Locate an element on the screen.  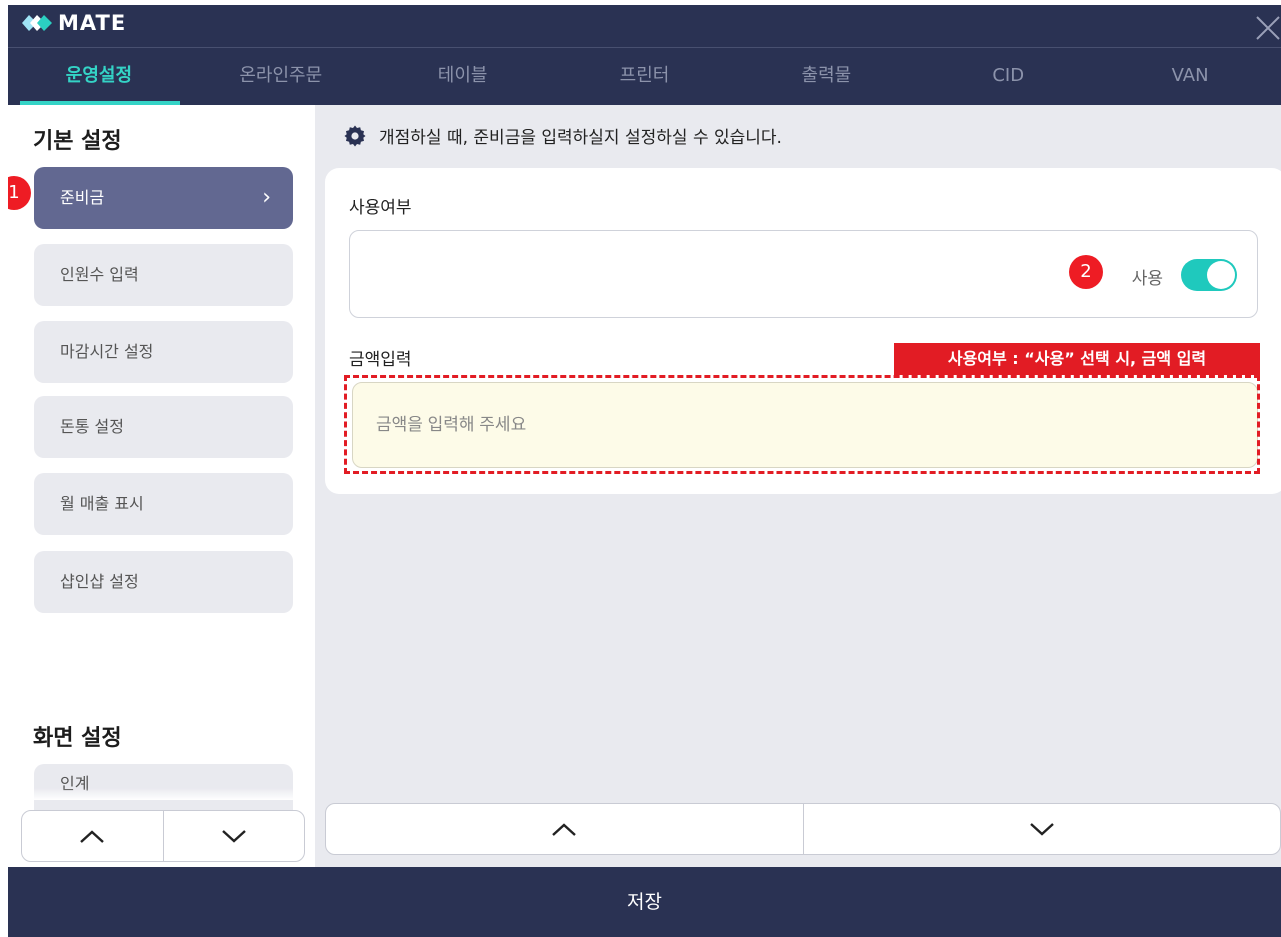
title-bar: MATE is located at coordinates (644, 26).